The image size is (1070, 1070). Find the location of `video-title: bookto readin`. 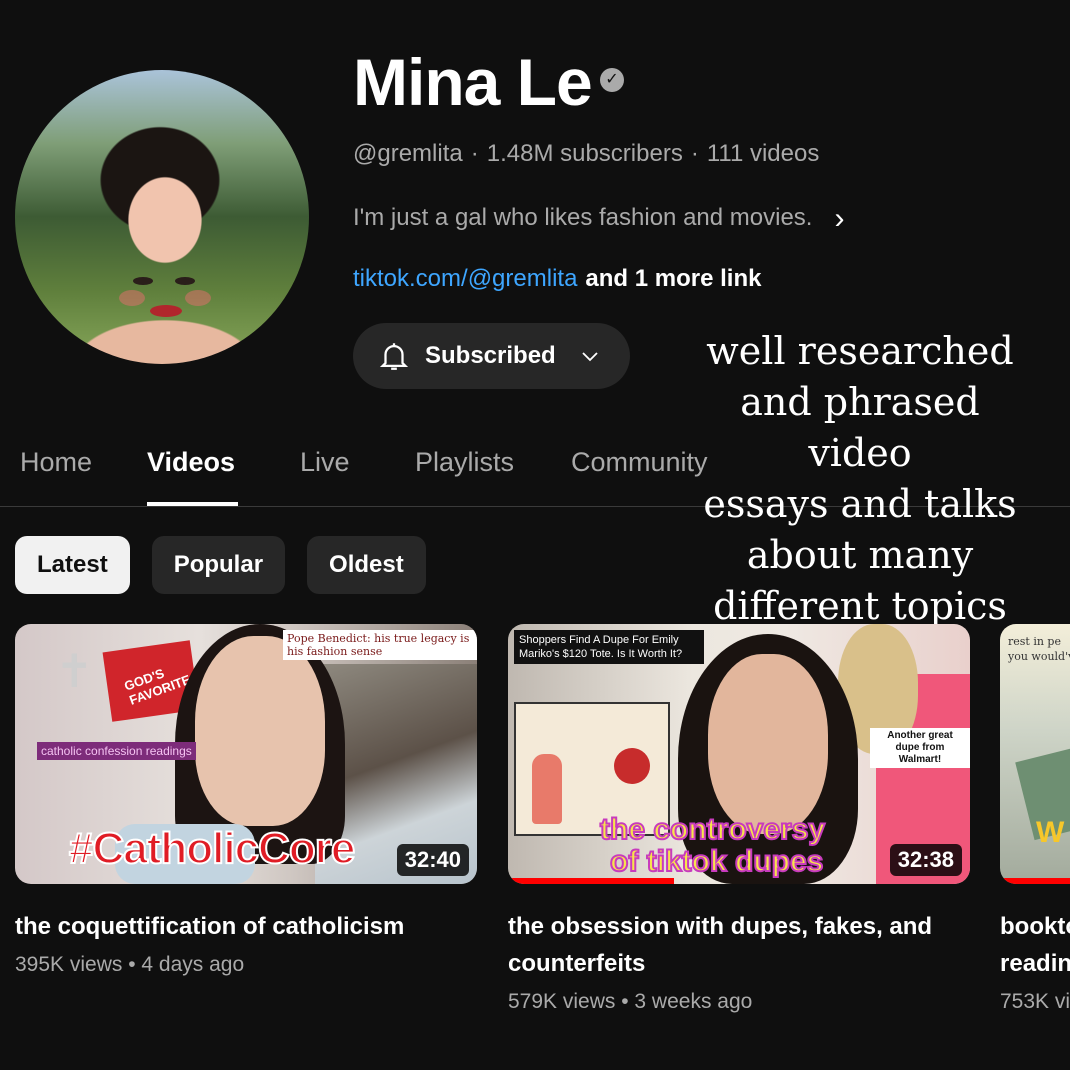

video-title: bookto readin is located at coordinates (1035, 945).